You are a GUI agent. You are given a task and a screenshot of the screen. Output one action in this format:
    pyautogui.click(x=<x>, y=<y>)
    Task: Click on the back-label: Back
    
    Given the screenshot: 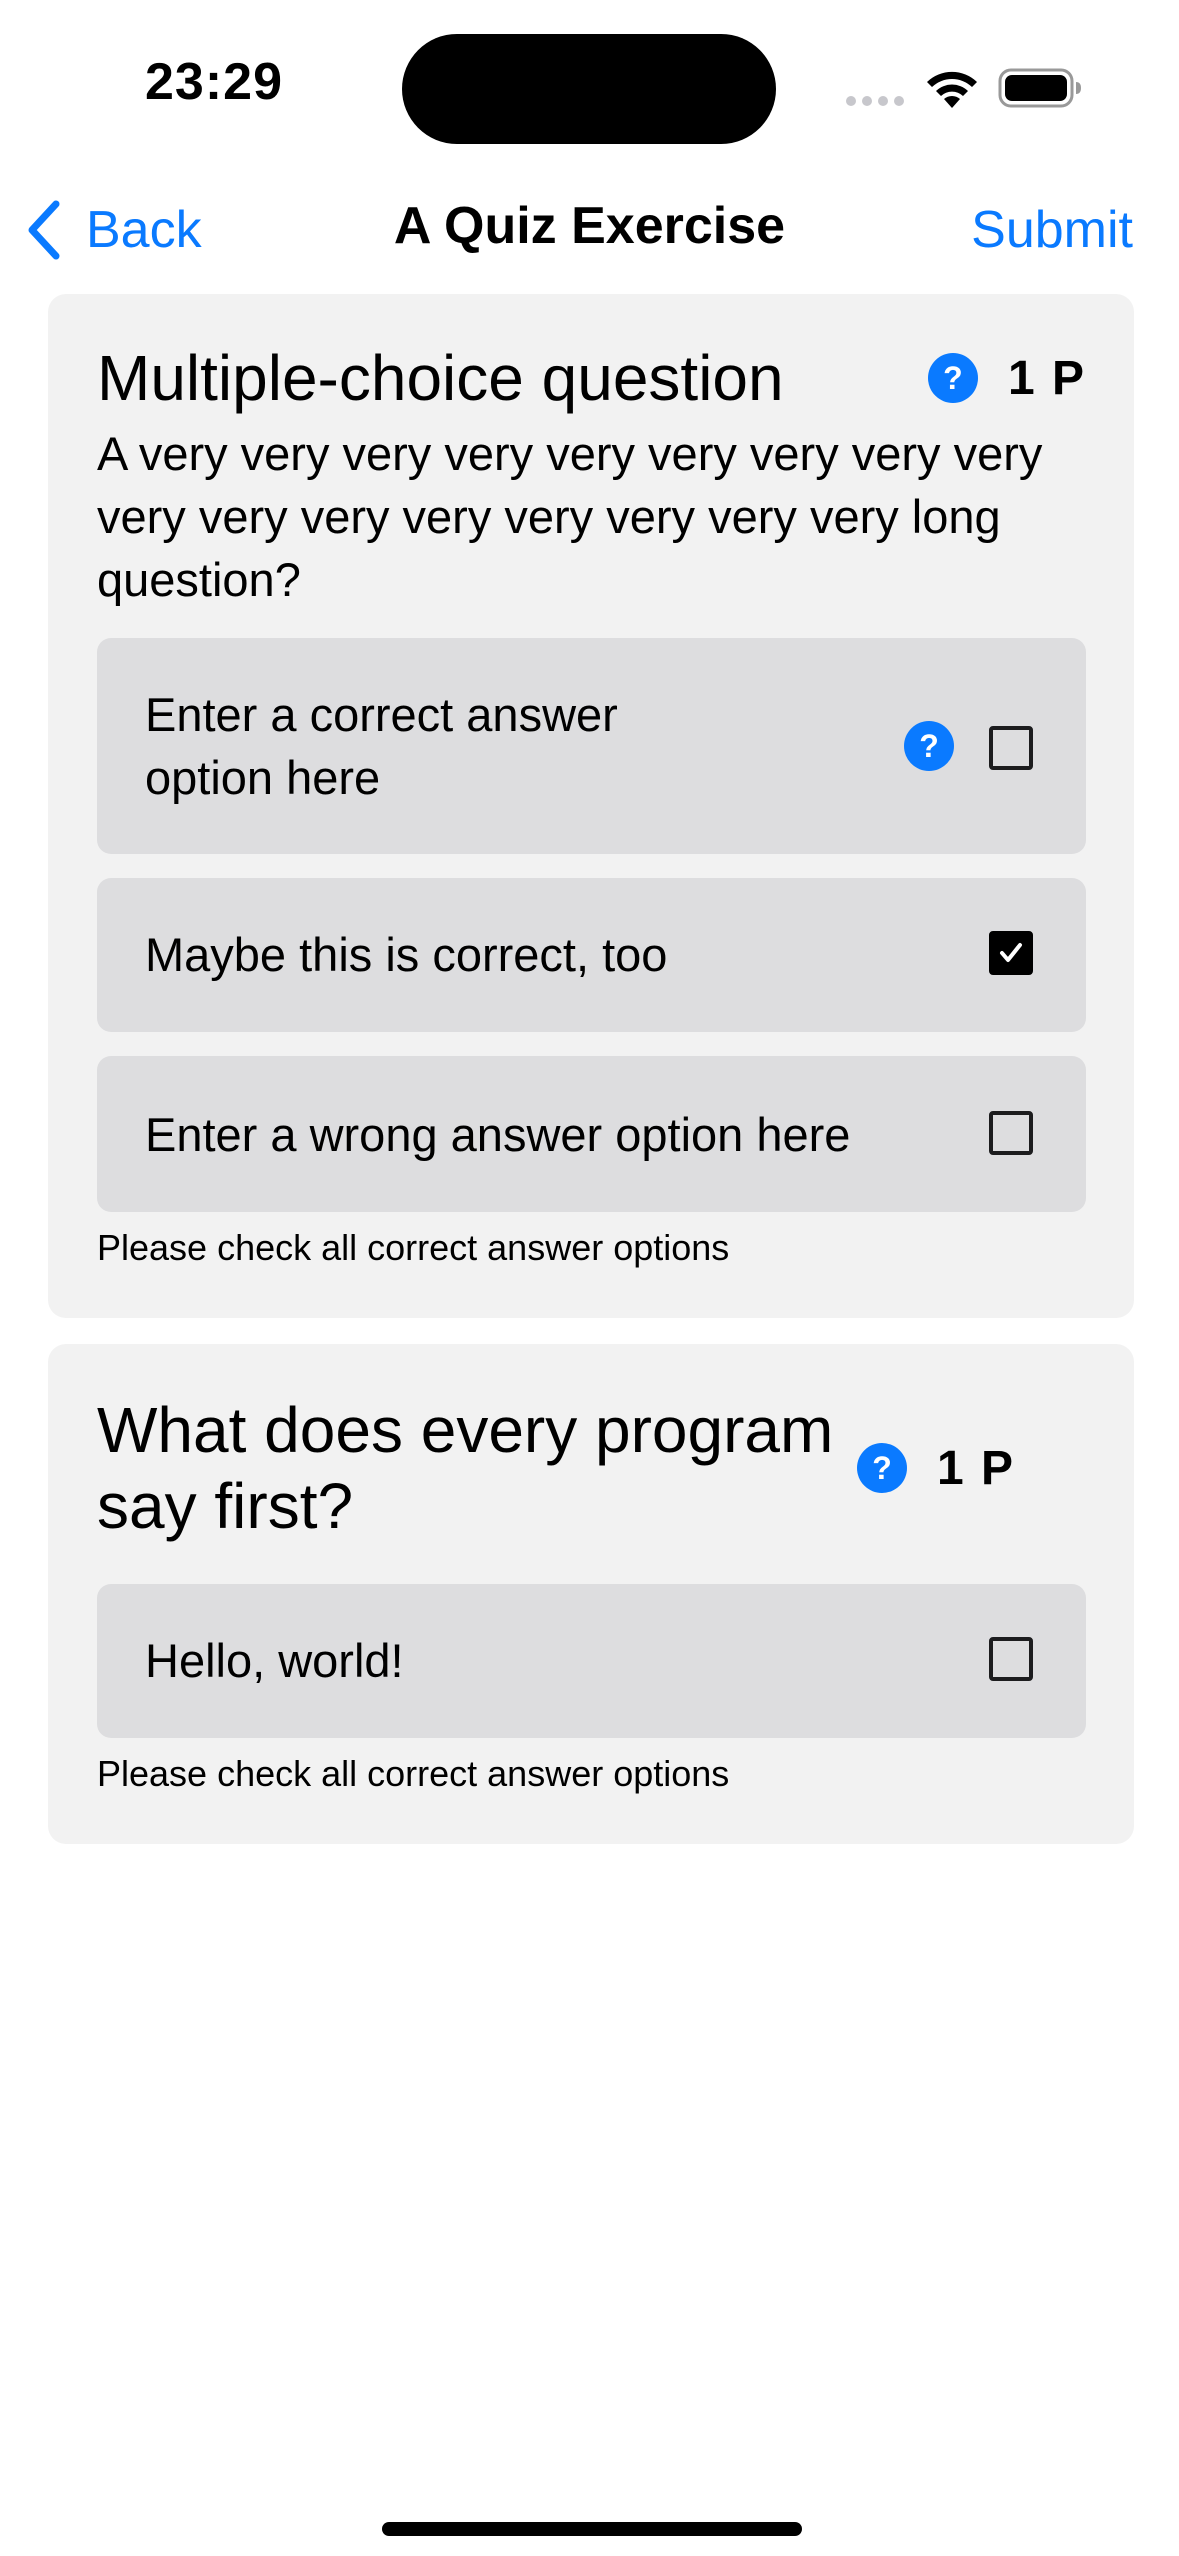 What is the action you would take?
    pyautogui.click(x=144, y=230)
    